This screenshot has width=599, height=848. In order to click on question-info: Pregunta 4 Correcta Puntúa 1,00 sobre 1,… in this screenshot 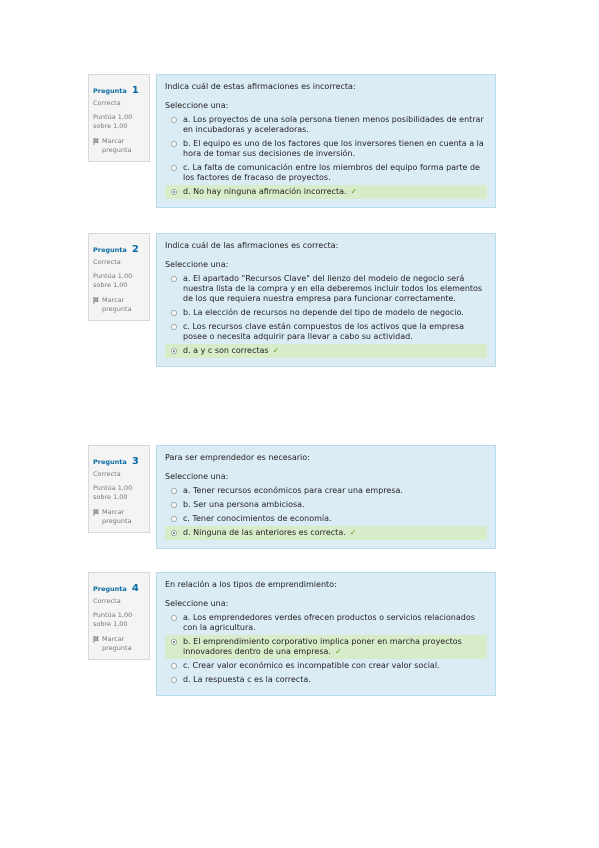, I will do `click(119, 616)`.